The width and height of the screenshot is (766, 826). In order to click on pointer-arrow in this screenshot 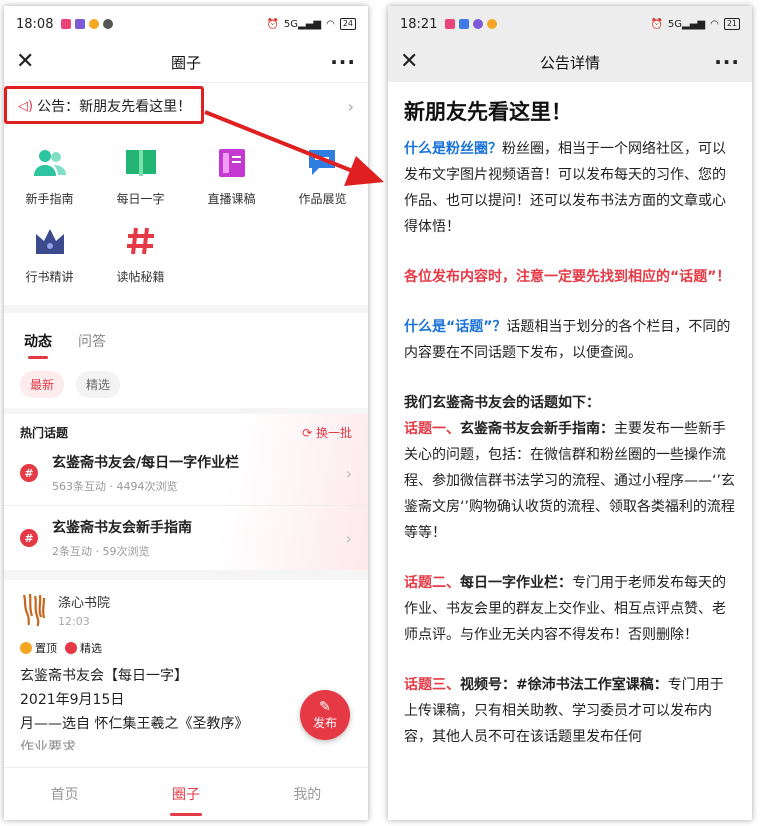, I will do `click(294, 148)`.